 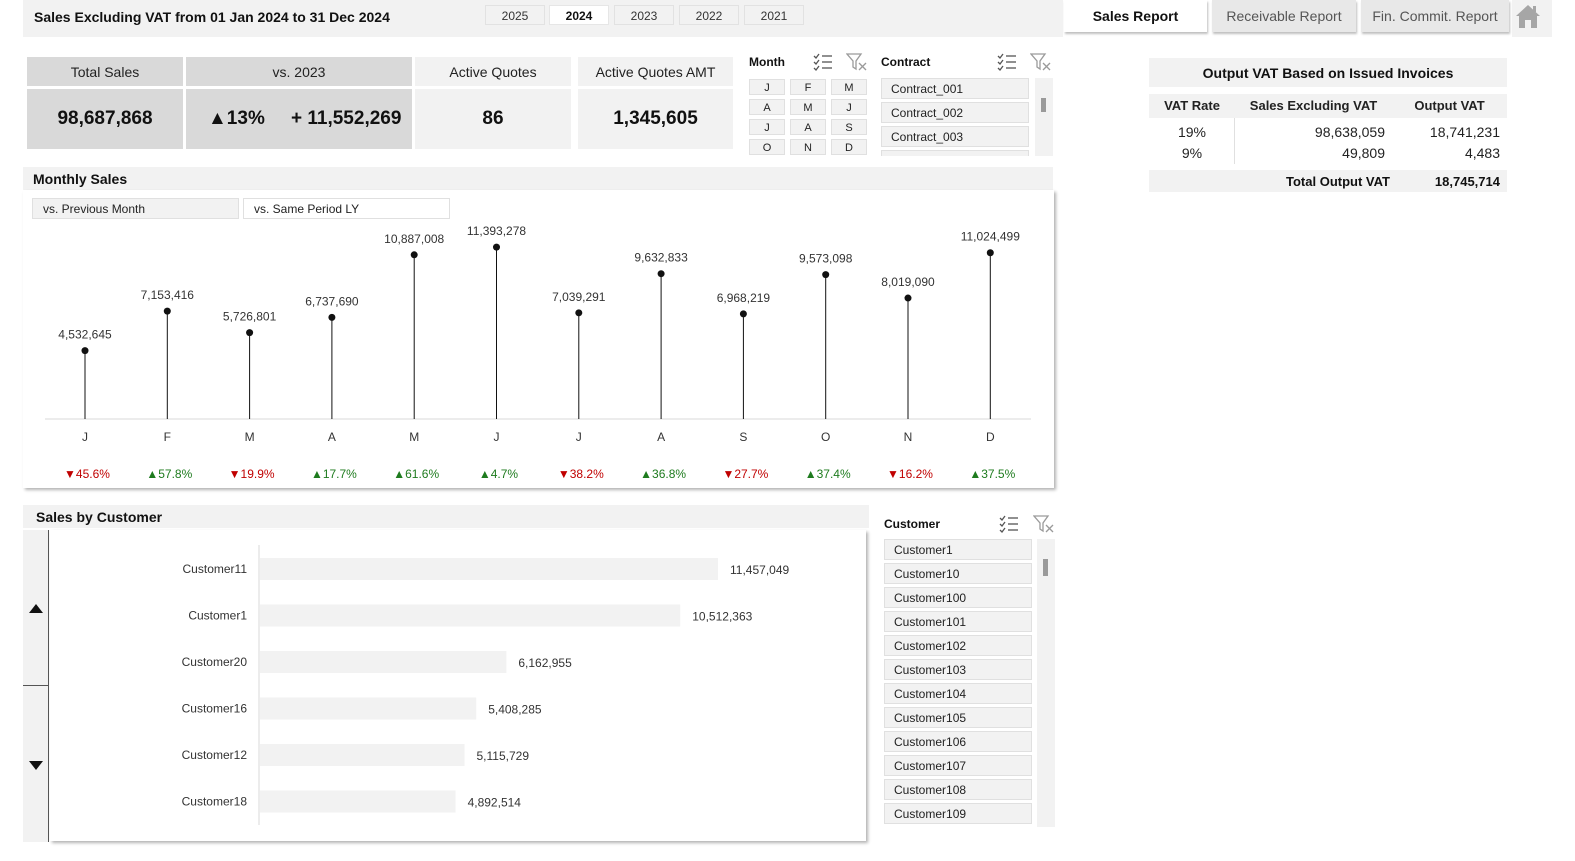 I want to click on customer-label: Customer12, so click(x=215, y=755).